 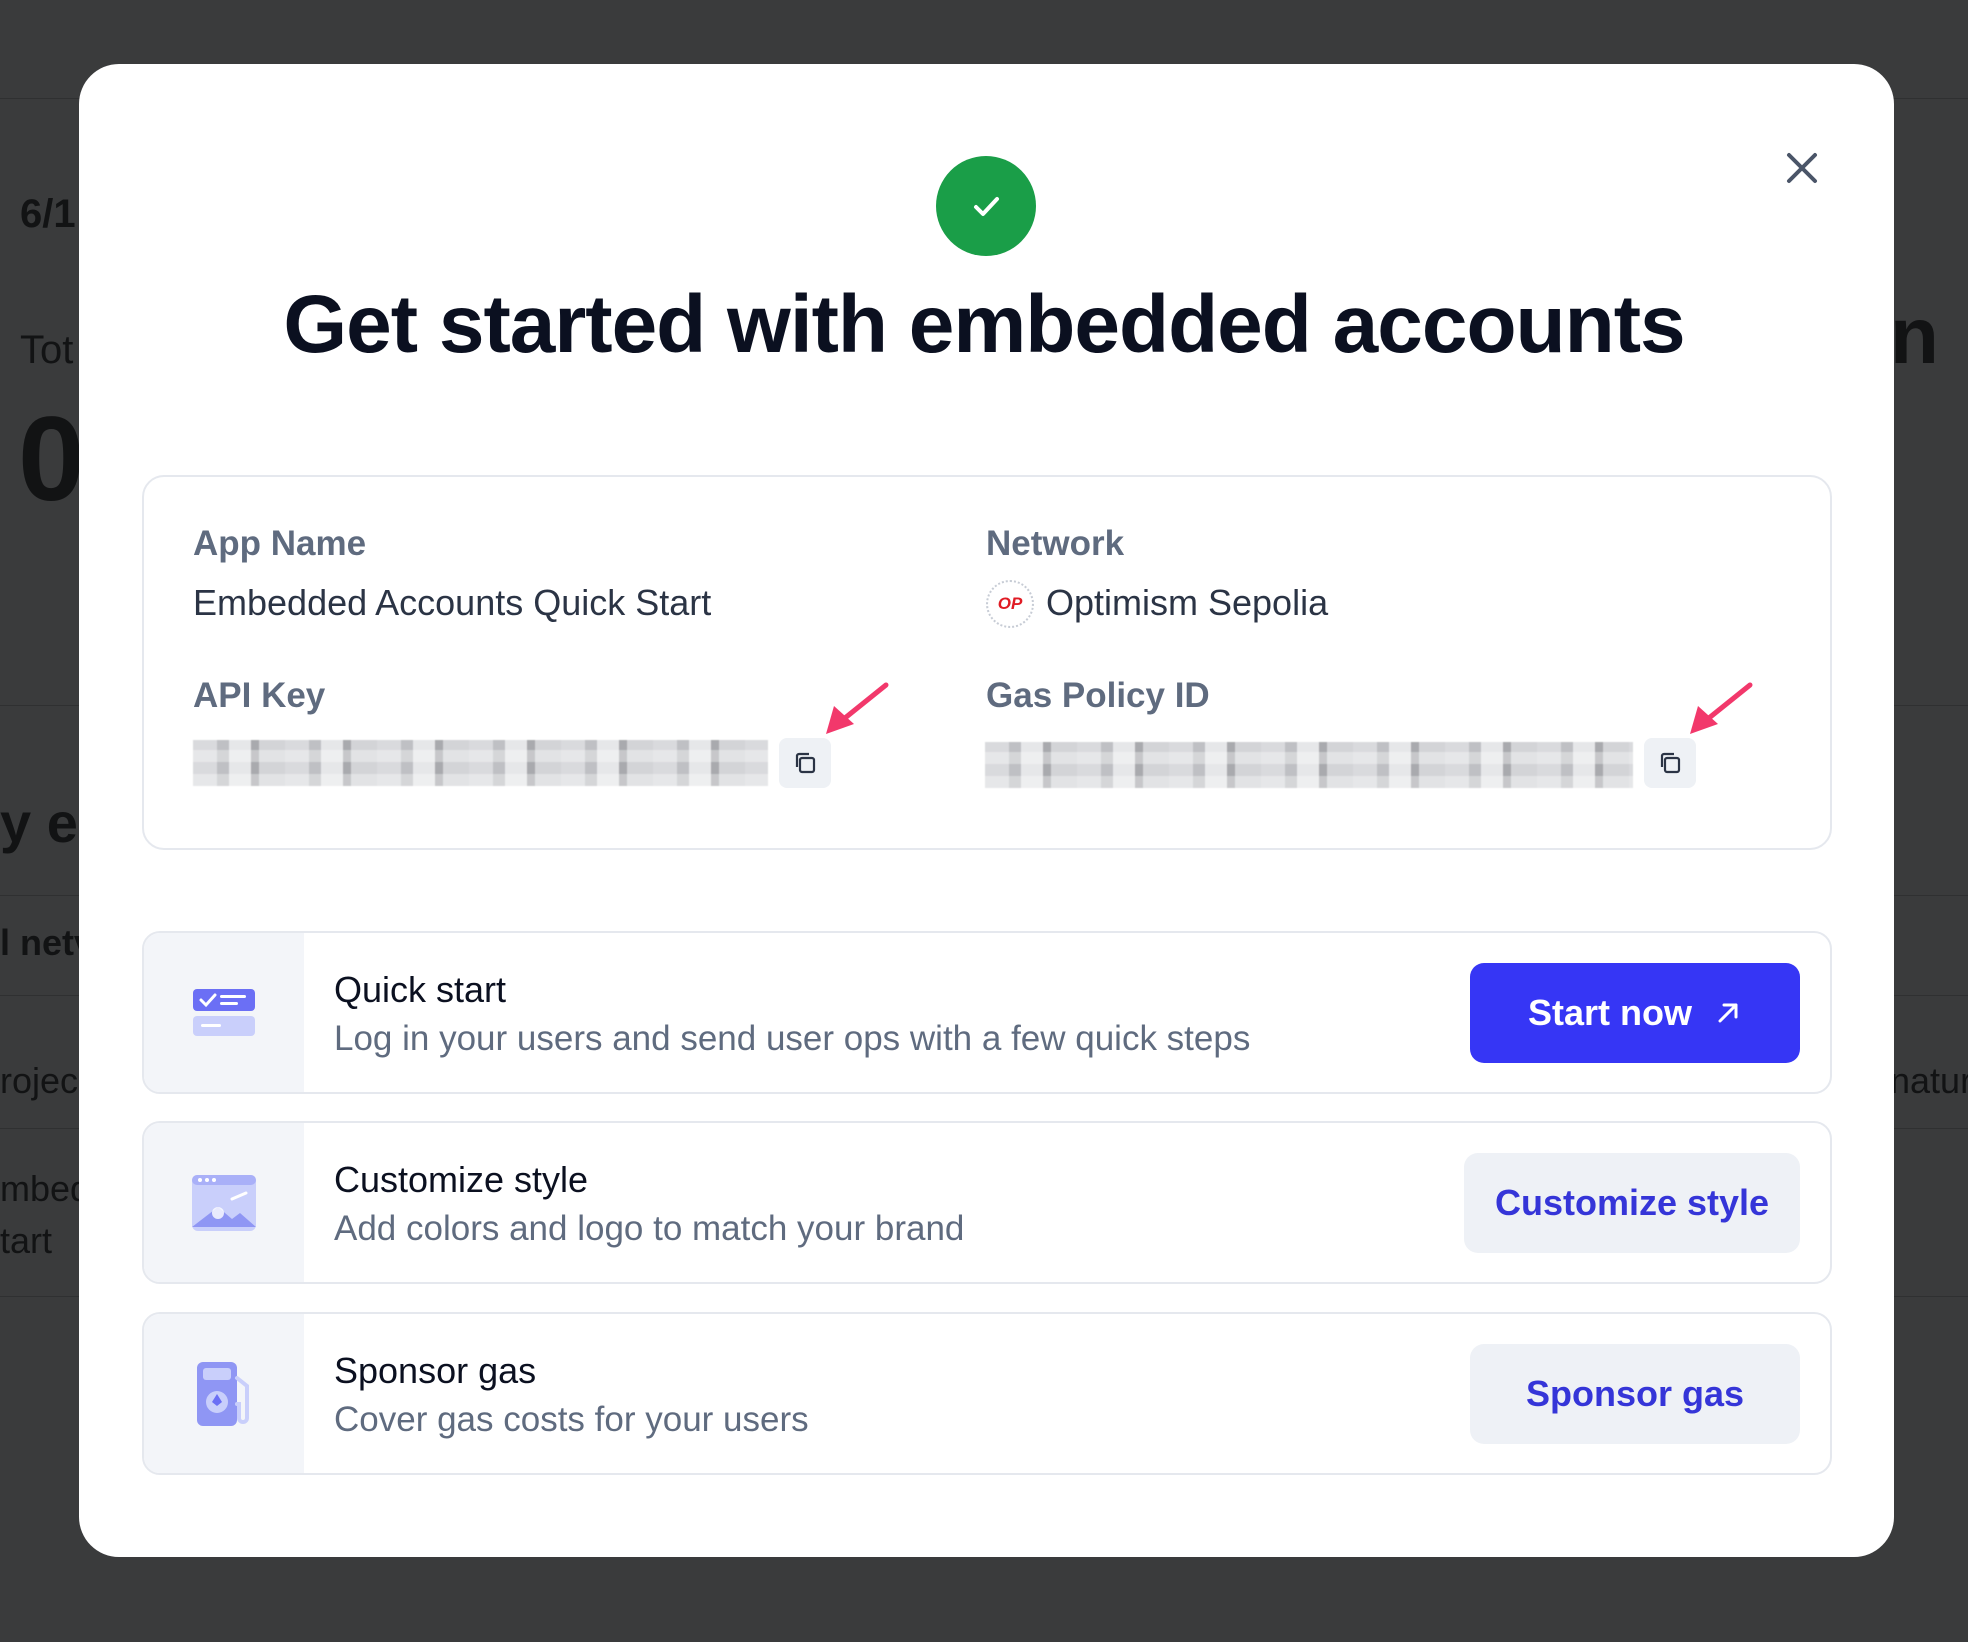 I want to click on check-icon, so click(x=986, y=206).